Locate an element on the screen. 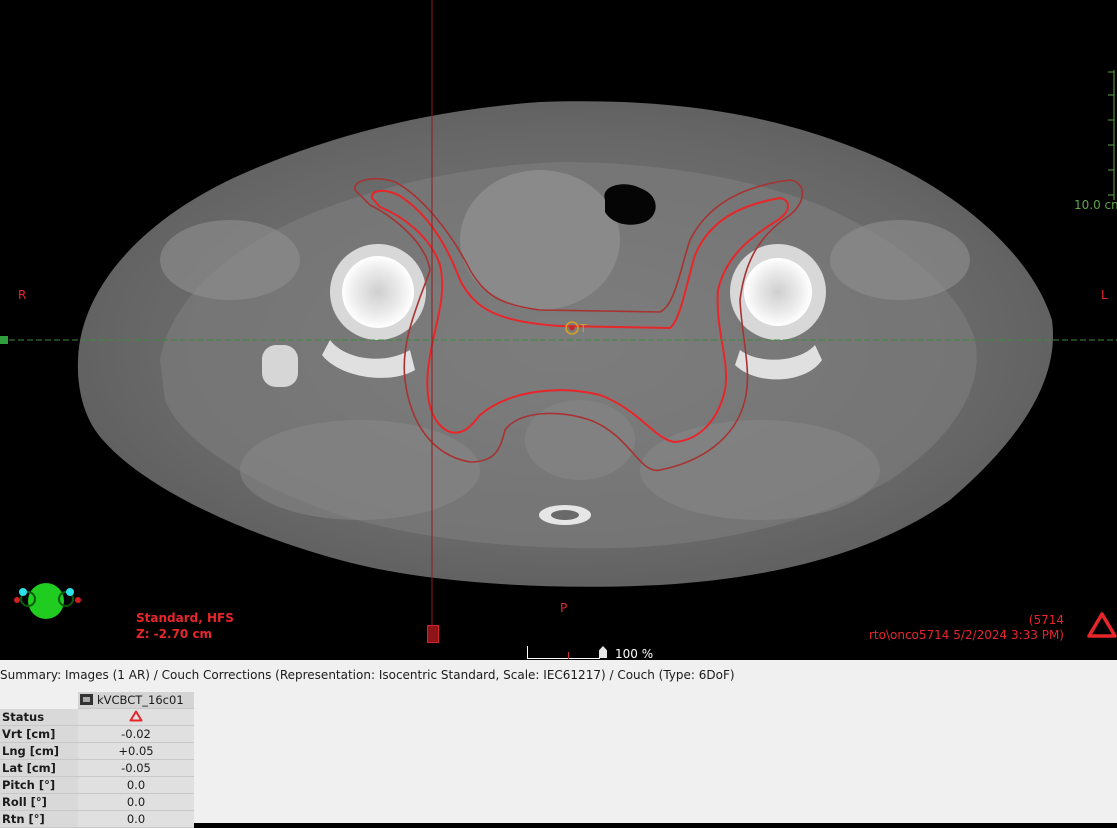 This screenshot has height=828, width=1117. row-label: Lat [cm] is located at coordinates (39, 768).